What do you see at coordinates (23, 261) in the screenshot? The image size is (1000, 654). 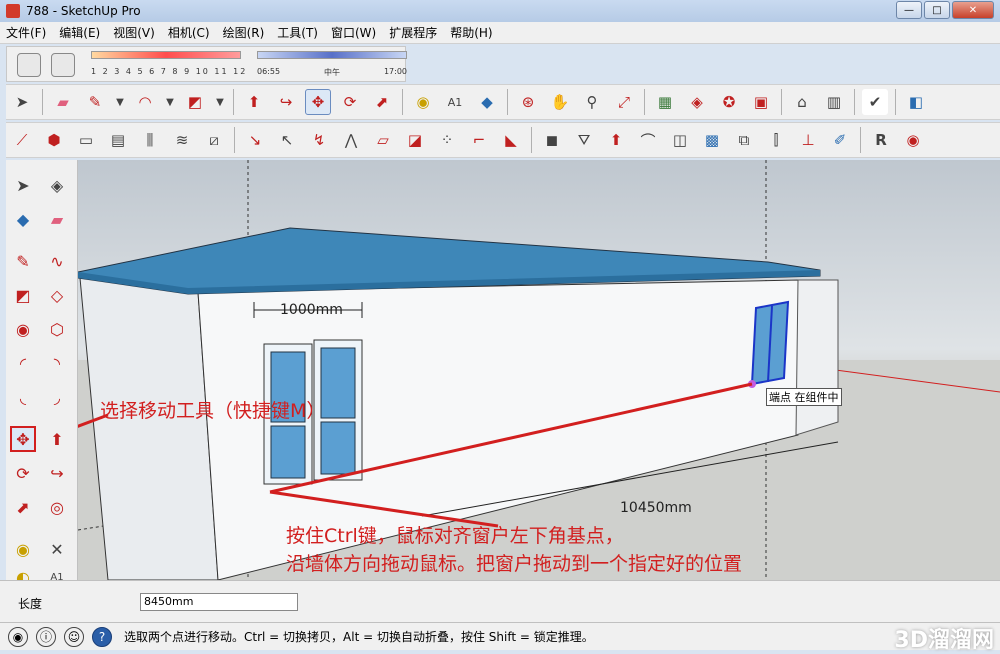 I see `line-icon: ✎` at bounding box center [23, 261].